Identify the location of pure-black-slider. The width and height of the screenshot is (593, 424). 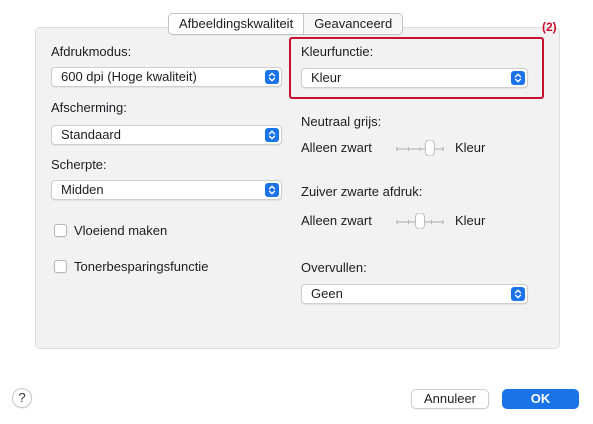
(420, 221).